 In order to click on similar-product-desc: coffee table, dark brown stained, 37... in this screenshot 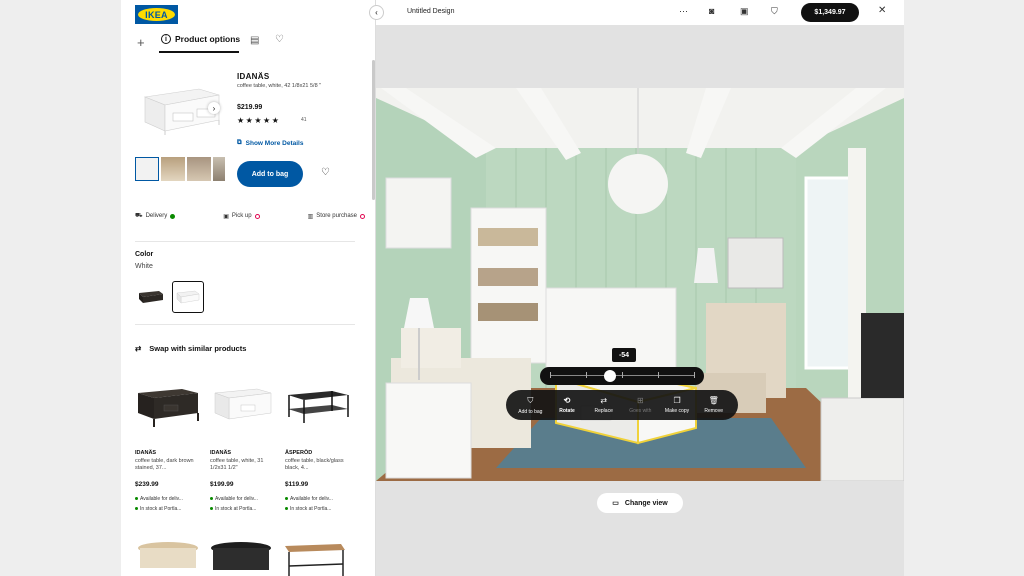, I will do `click(164, 464)`.